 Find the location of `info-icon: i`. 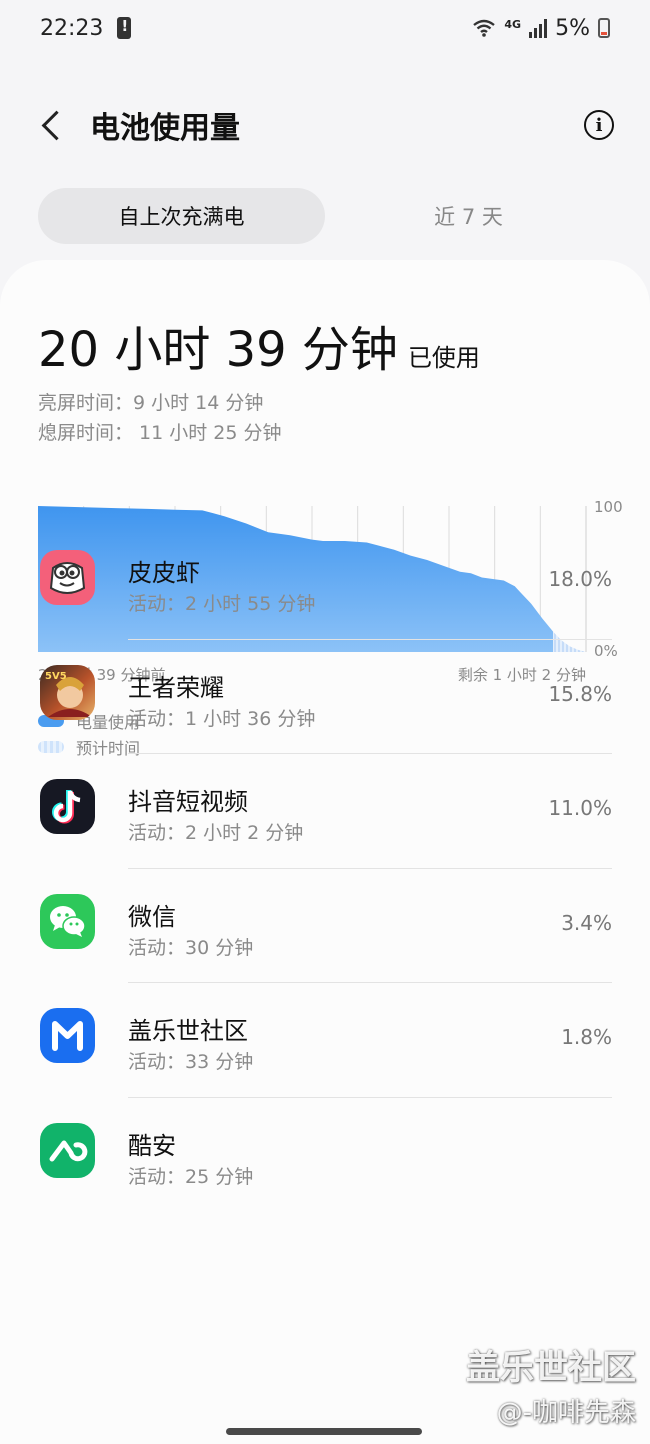

info-icon: i is located at coordinates (599, 125).